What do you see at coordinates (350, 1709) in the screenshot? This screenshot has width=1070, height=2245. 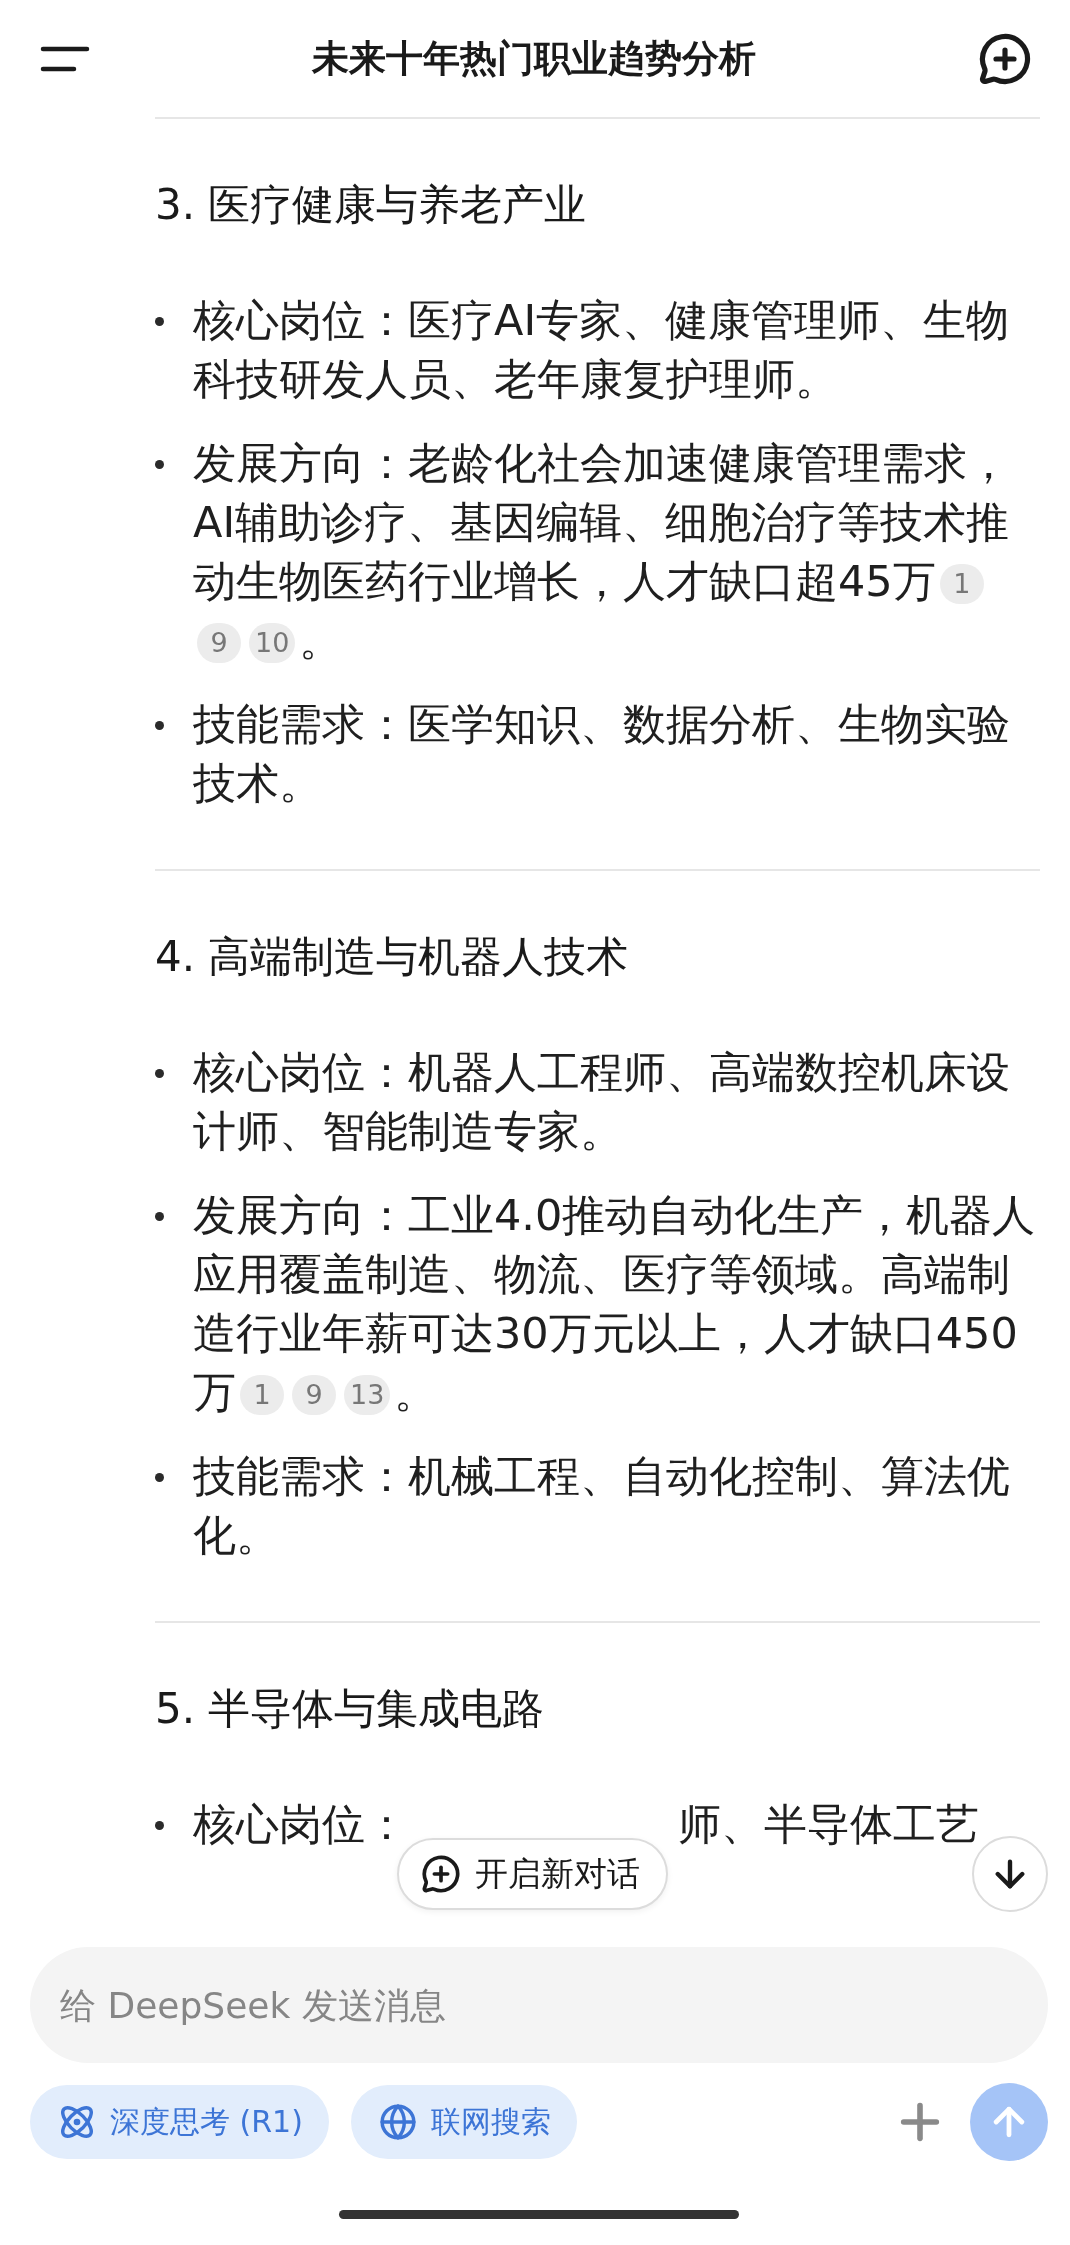 I see `section-heading: 5. 半导体与集成电路` at bounding box center [350, 1709].